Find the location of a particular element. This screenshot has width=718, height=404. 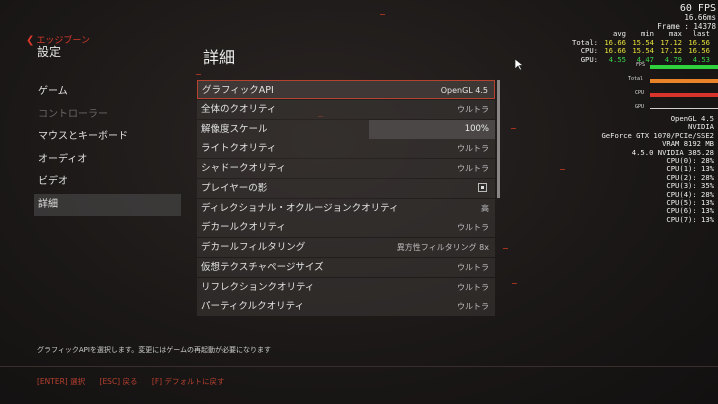

setting-value: OpenGL 4.5 is located at coordinates (464, 90).